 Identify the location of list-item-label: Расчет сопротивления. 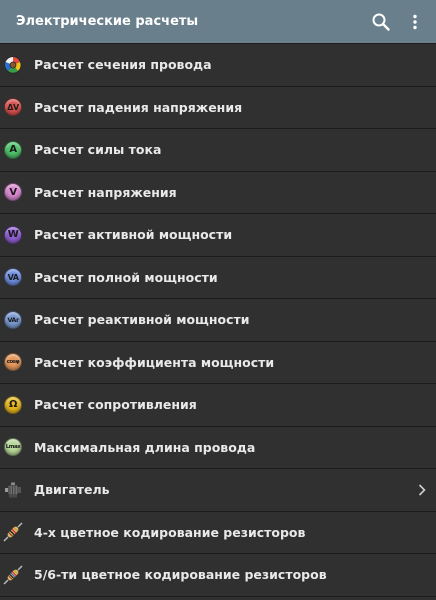
(115, 405).